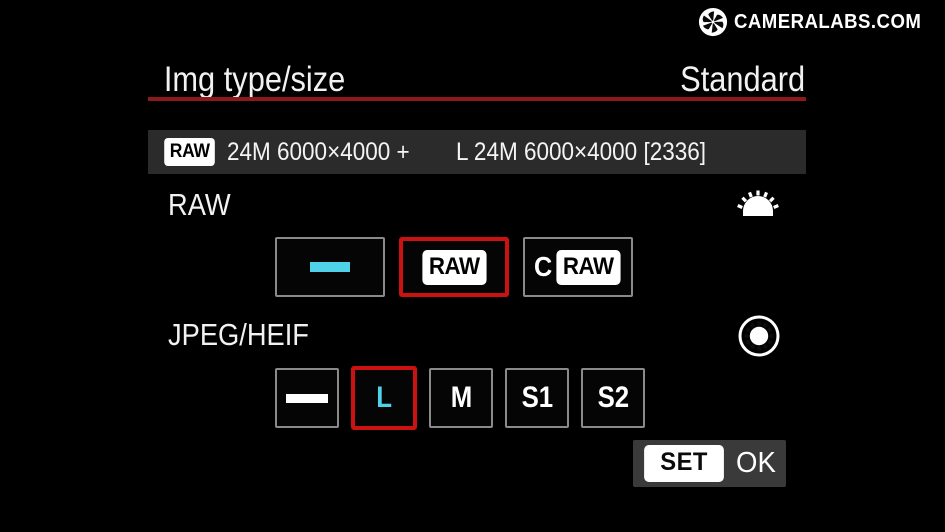 This screenshot has height=532, width=945. I want to click on raw-option-raw: RAW, so click(454, 267).